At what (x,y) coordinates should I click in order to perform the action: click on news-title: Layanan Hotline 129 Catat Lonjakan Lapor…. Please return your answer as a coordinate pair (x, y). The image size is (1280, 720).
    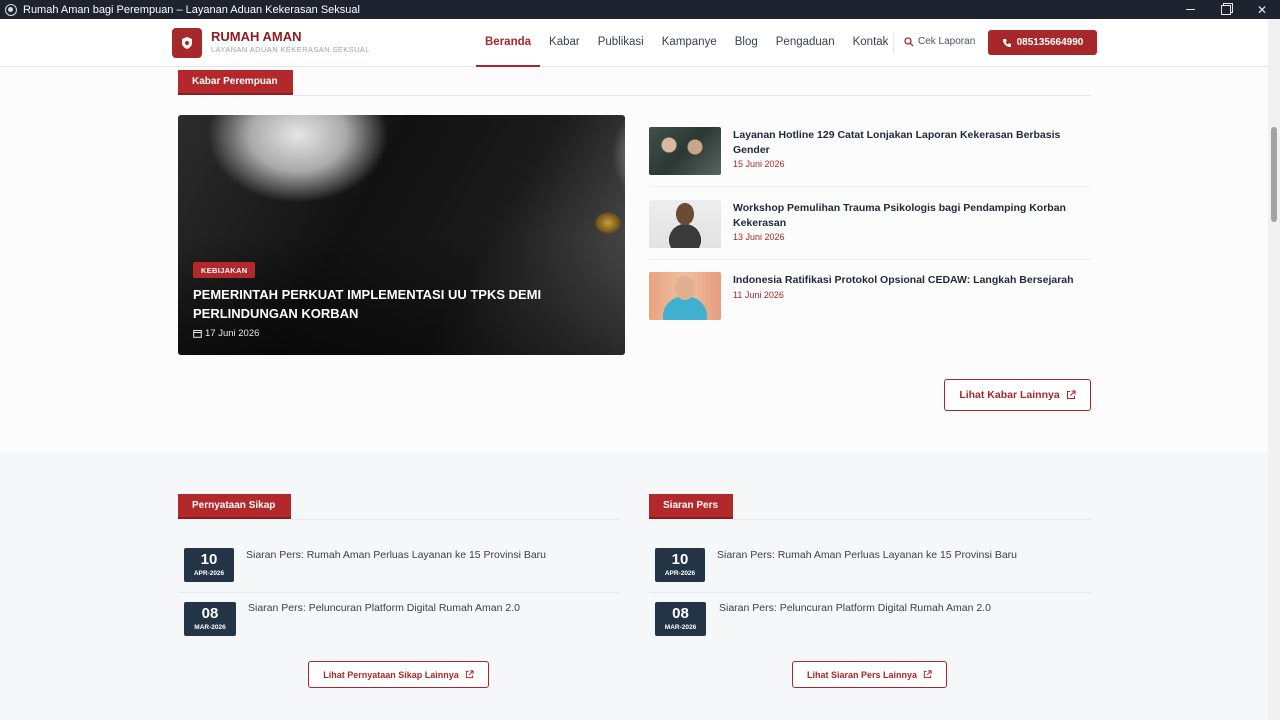
    Looking at the image, I should click on (911, 143).